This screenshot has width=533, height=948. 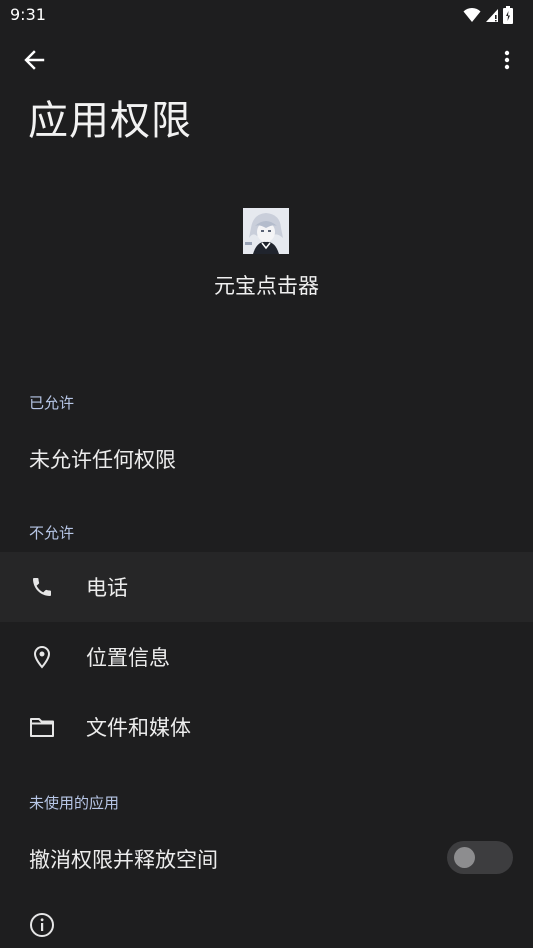 I want to click on back-button, so click(x=34, y=62).